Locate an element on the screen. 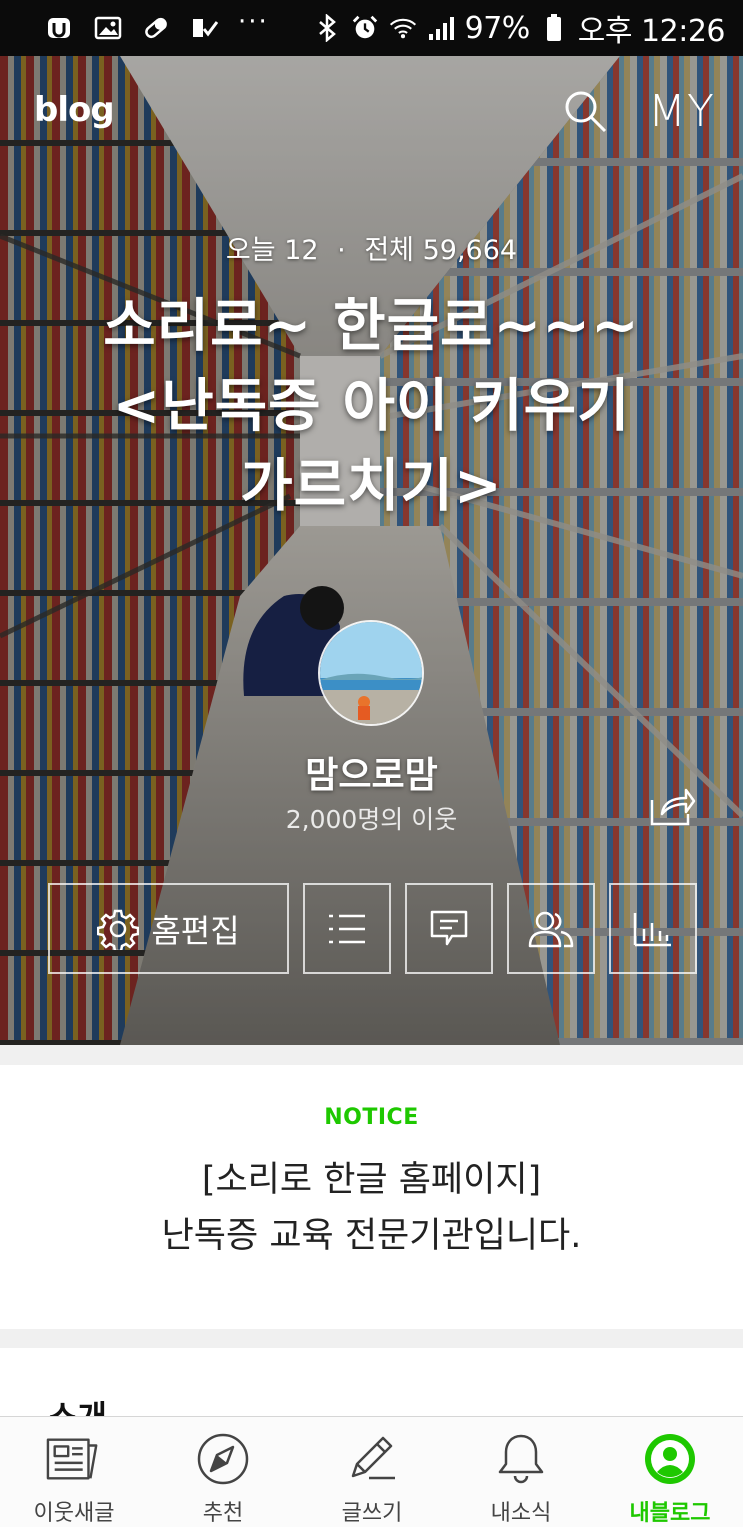 Image resolution: width=743 pixels, height=1527 pixels. search-icon is located at coordinates (586, 112).